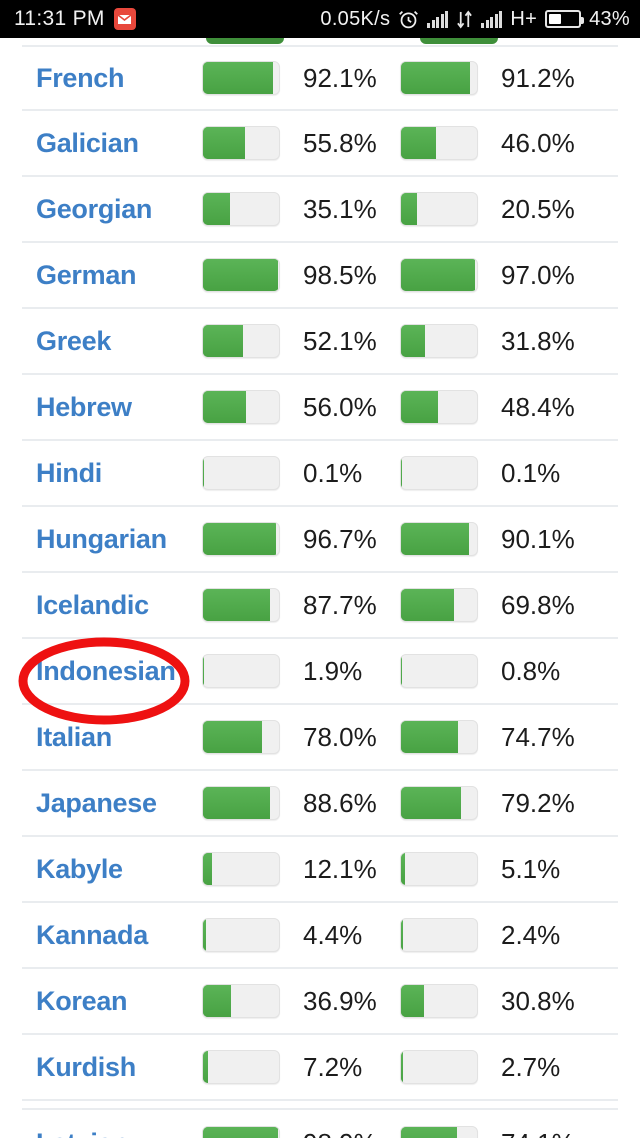 The height and width of the screenshot is (1138, 640). I want to click on table-row: Hindi 0.1% 0.1%, so click(320, 474).